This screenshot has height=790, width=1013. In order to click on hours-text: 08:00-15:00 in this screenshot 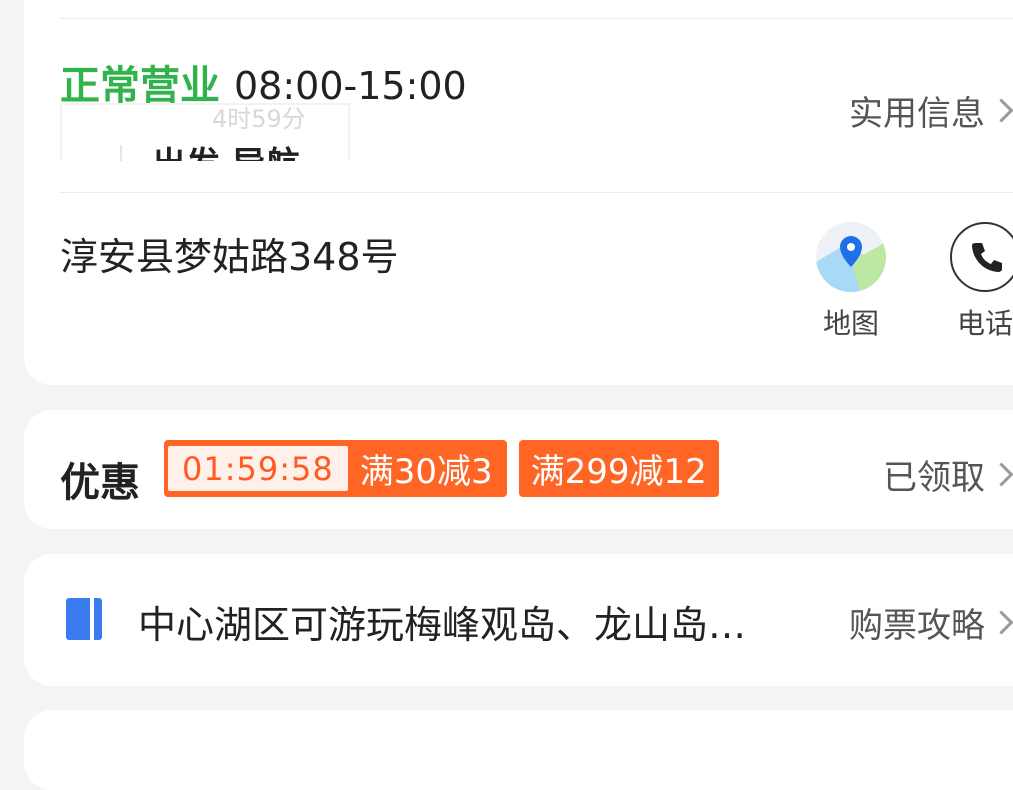, I will do `click(350, 86)`.